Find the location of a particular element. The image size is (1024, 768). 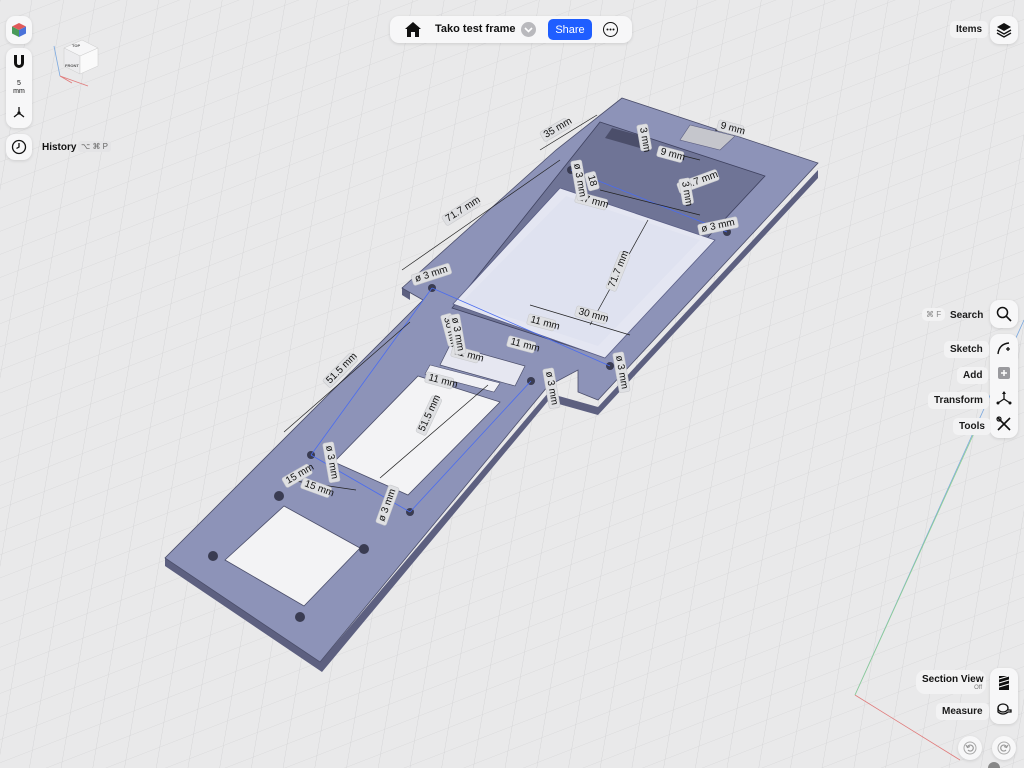

magnet-icon is located at coordinates (19, 64).